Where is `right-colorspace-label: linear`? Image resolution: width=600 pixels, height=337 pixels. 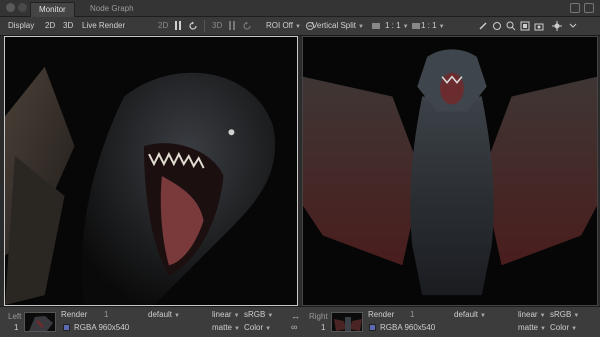 right-colorspace-label: linear is located at coordinates (528, 314).